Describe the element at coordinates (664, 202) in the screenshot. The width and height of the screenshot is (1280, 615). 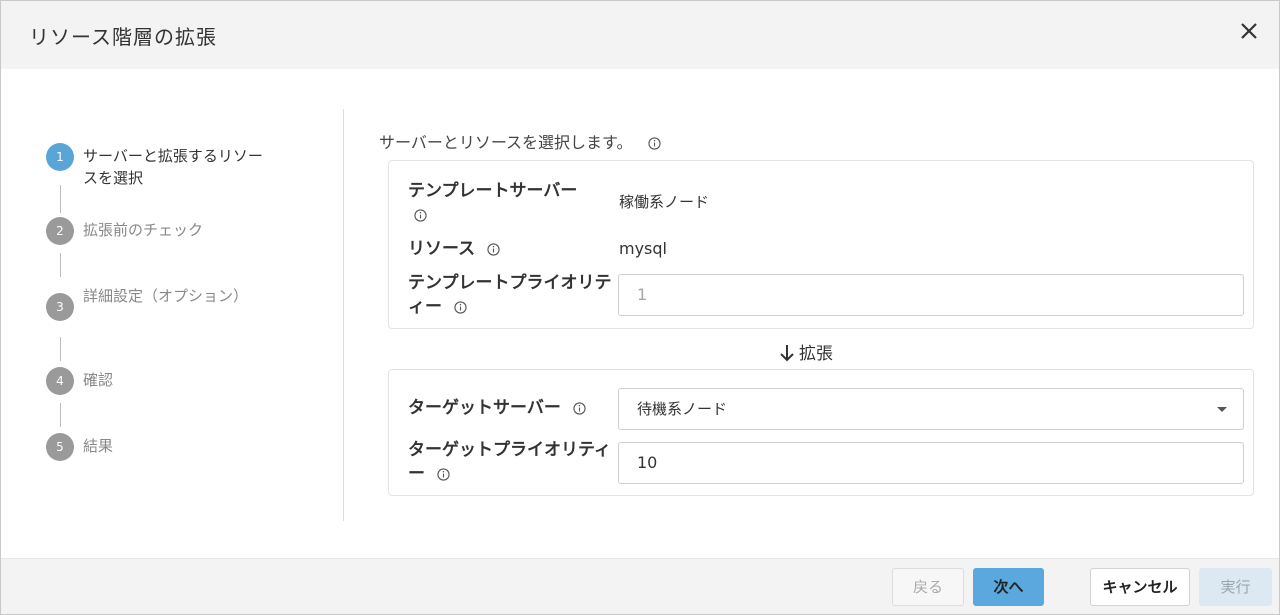
I see `template-server-value: 稼働系ノード` at that location.